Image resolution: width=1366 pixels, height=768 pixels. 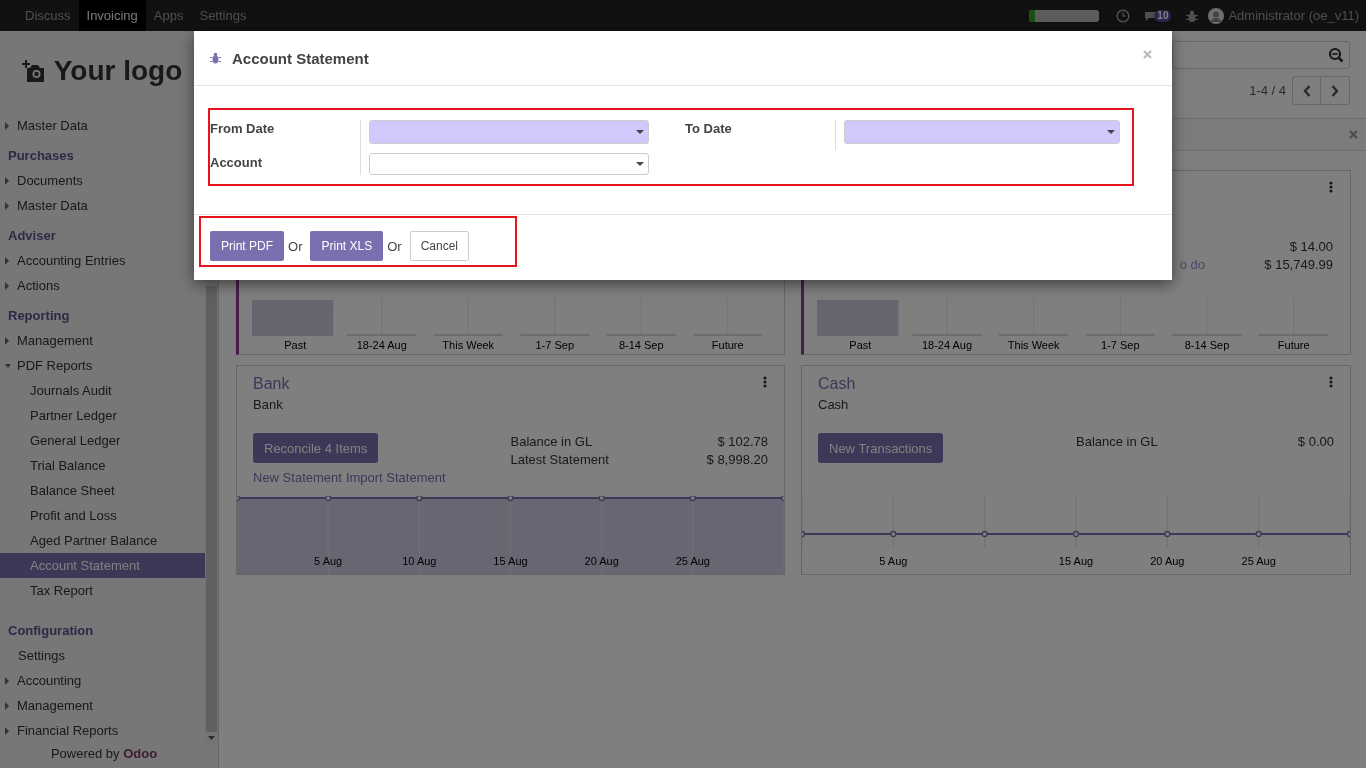 I want to click on row-label: Balance in GL, so click(x=552, y=442).